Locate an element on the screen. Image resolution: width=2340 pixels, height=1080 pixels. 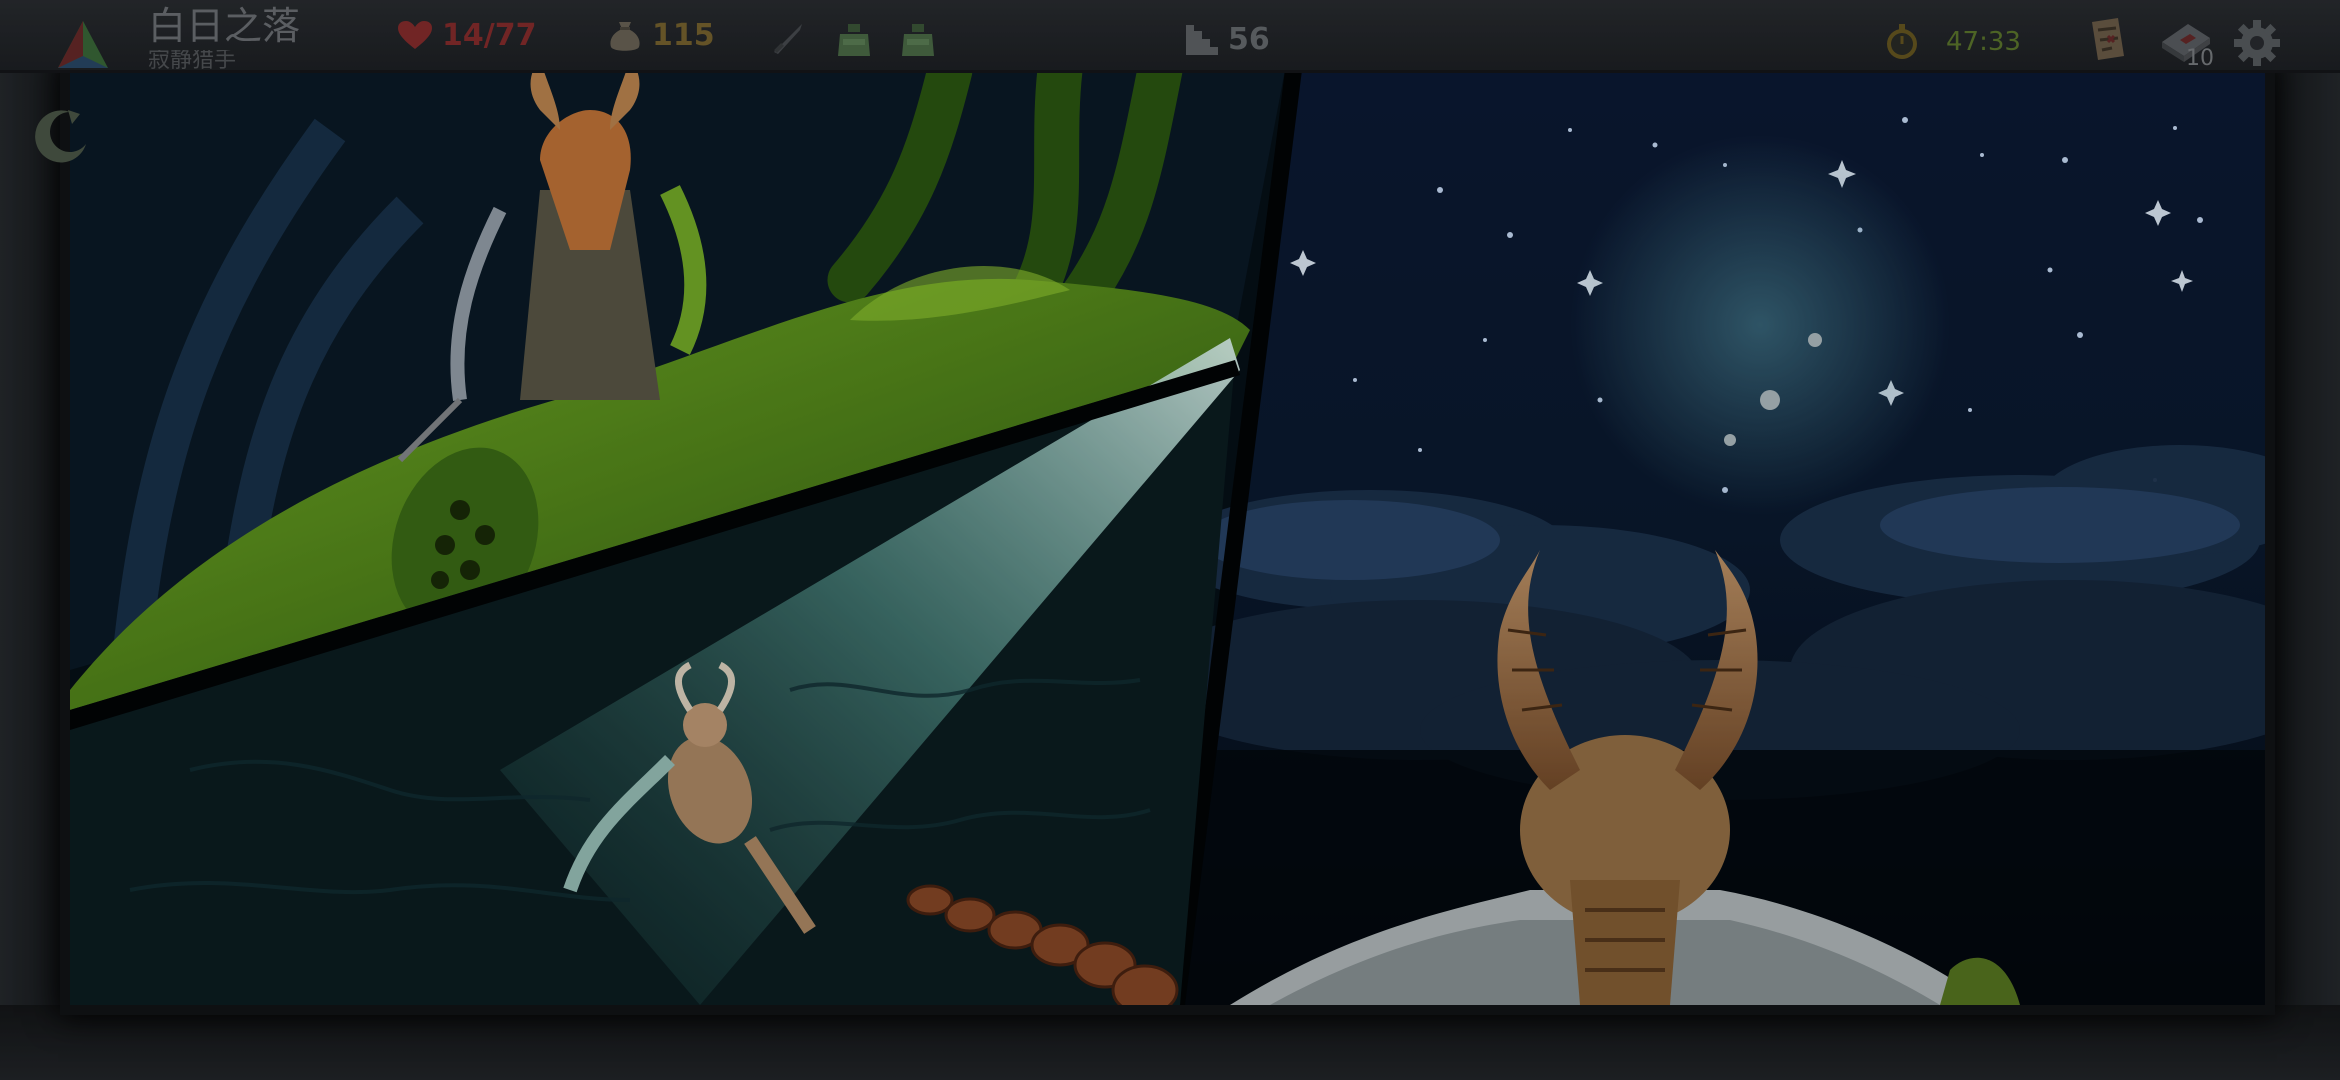
health-value: 14/77 is located at coordinates (489, 35).